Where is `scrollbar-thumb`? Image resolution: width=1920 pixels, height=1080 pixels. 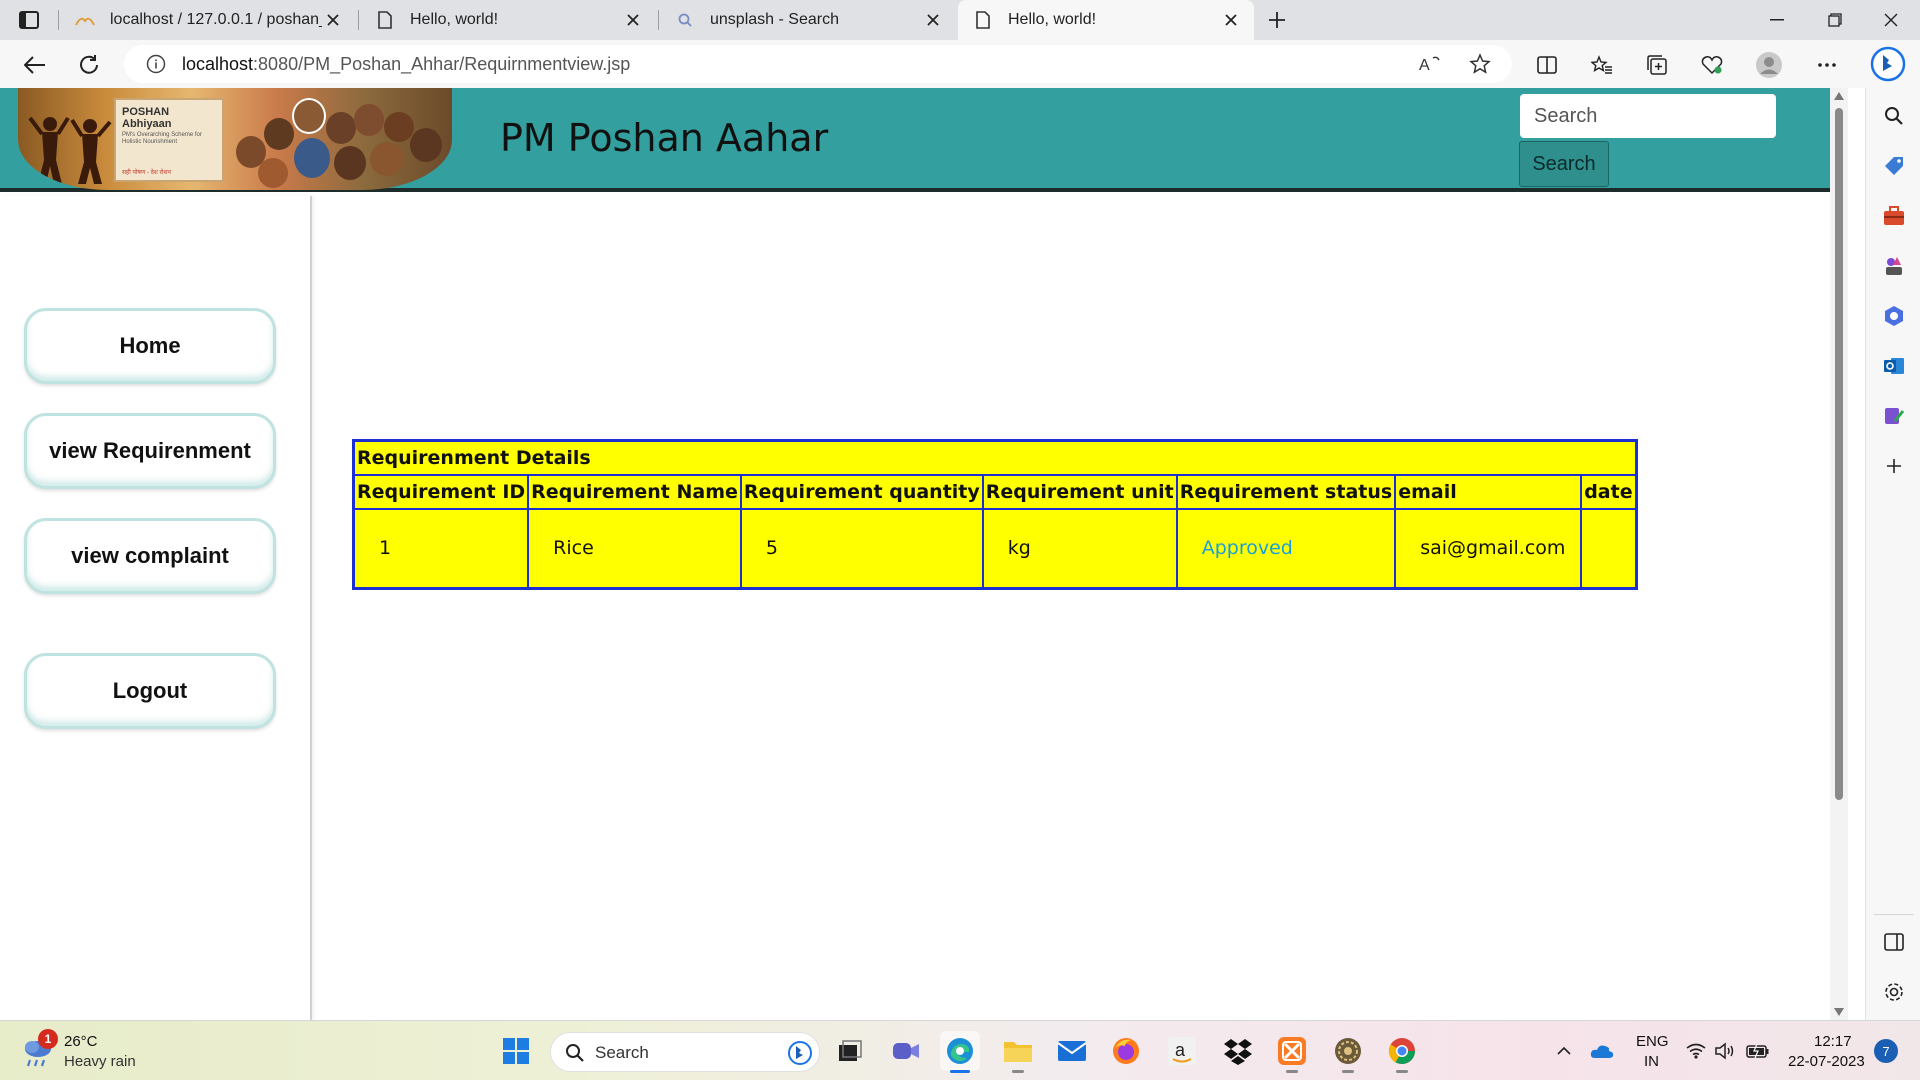
scrollbar-thumb is located at coordinates (1839, 454).